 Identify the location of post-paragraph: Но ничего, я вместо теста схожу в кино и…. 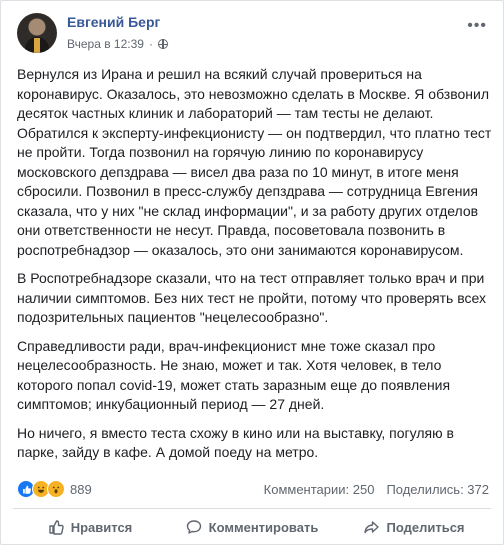
(235, 442).